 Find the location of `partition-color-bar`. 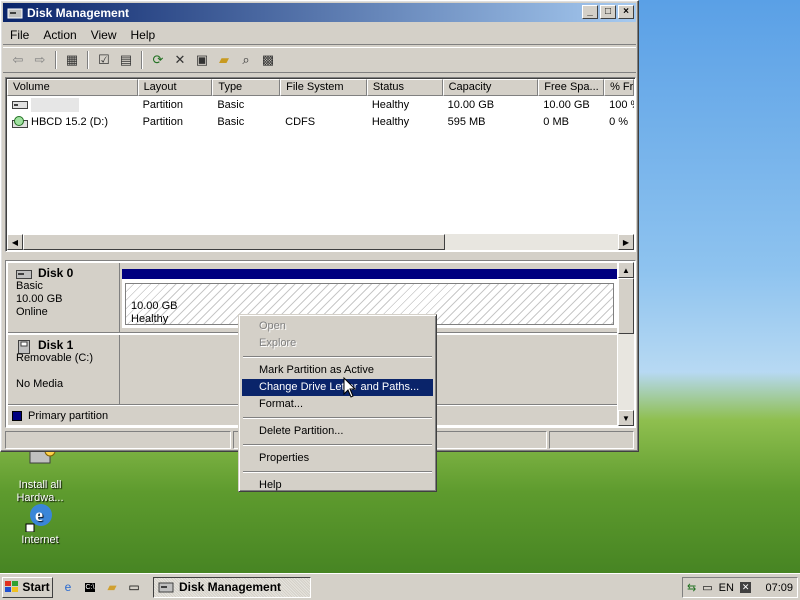

partition-color-bar is located at coordinates (369, 274).